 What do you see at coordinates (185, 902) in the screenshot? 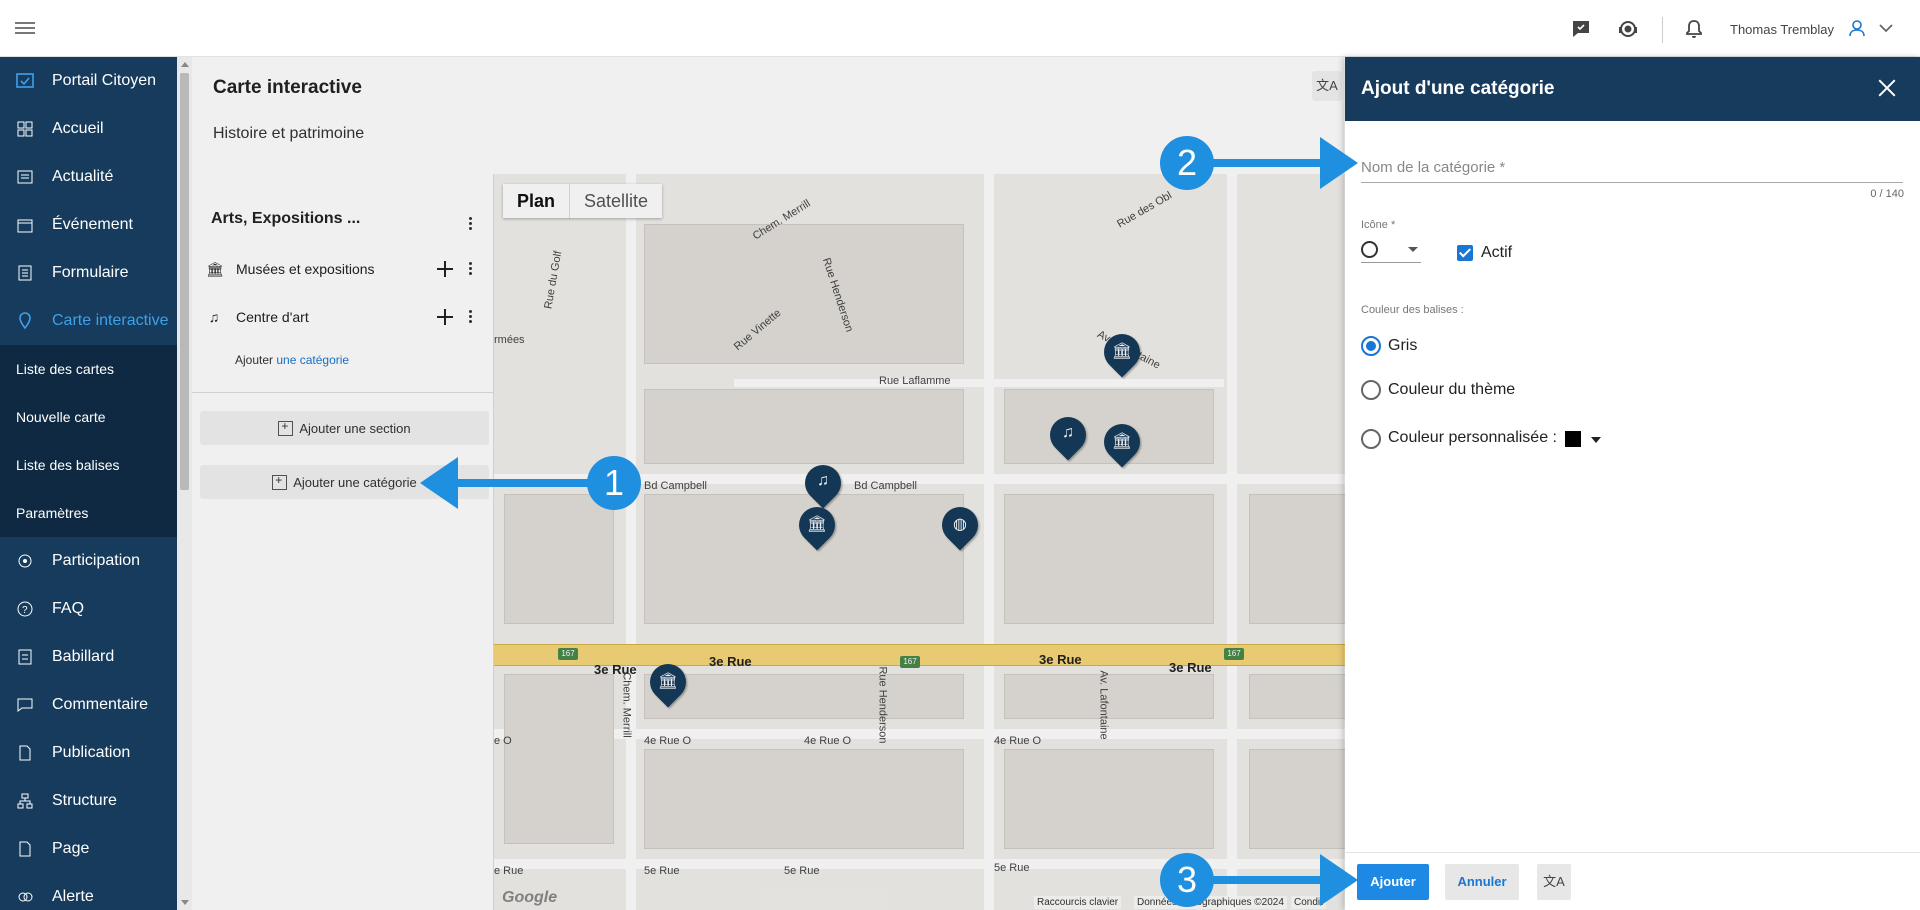
I see `scroll-down-arrow` at bounding box center [185, 902].